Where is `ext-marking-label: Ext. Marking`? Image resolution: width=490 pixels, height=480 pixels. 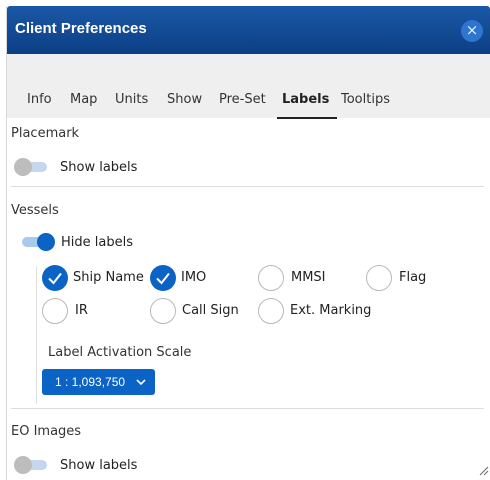 ext-marking-label: Ext. Marking is located at coordinates (331, 310).